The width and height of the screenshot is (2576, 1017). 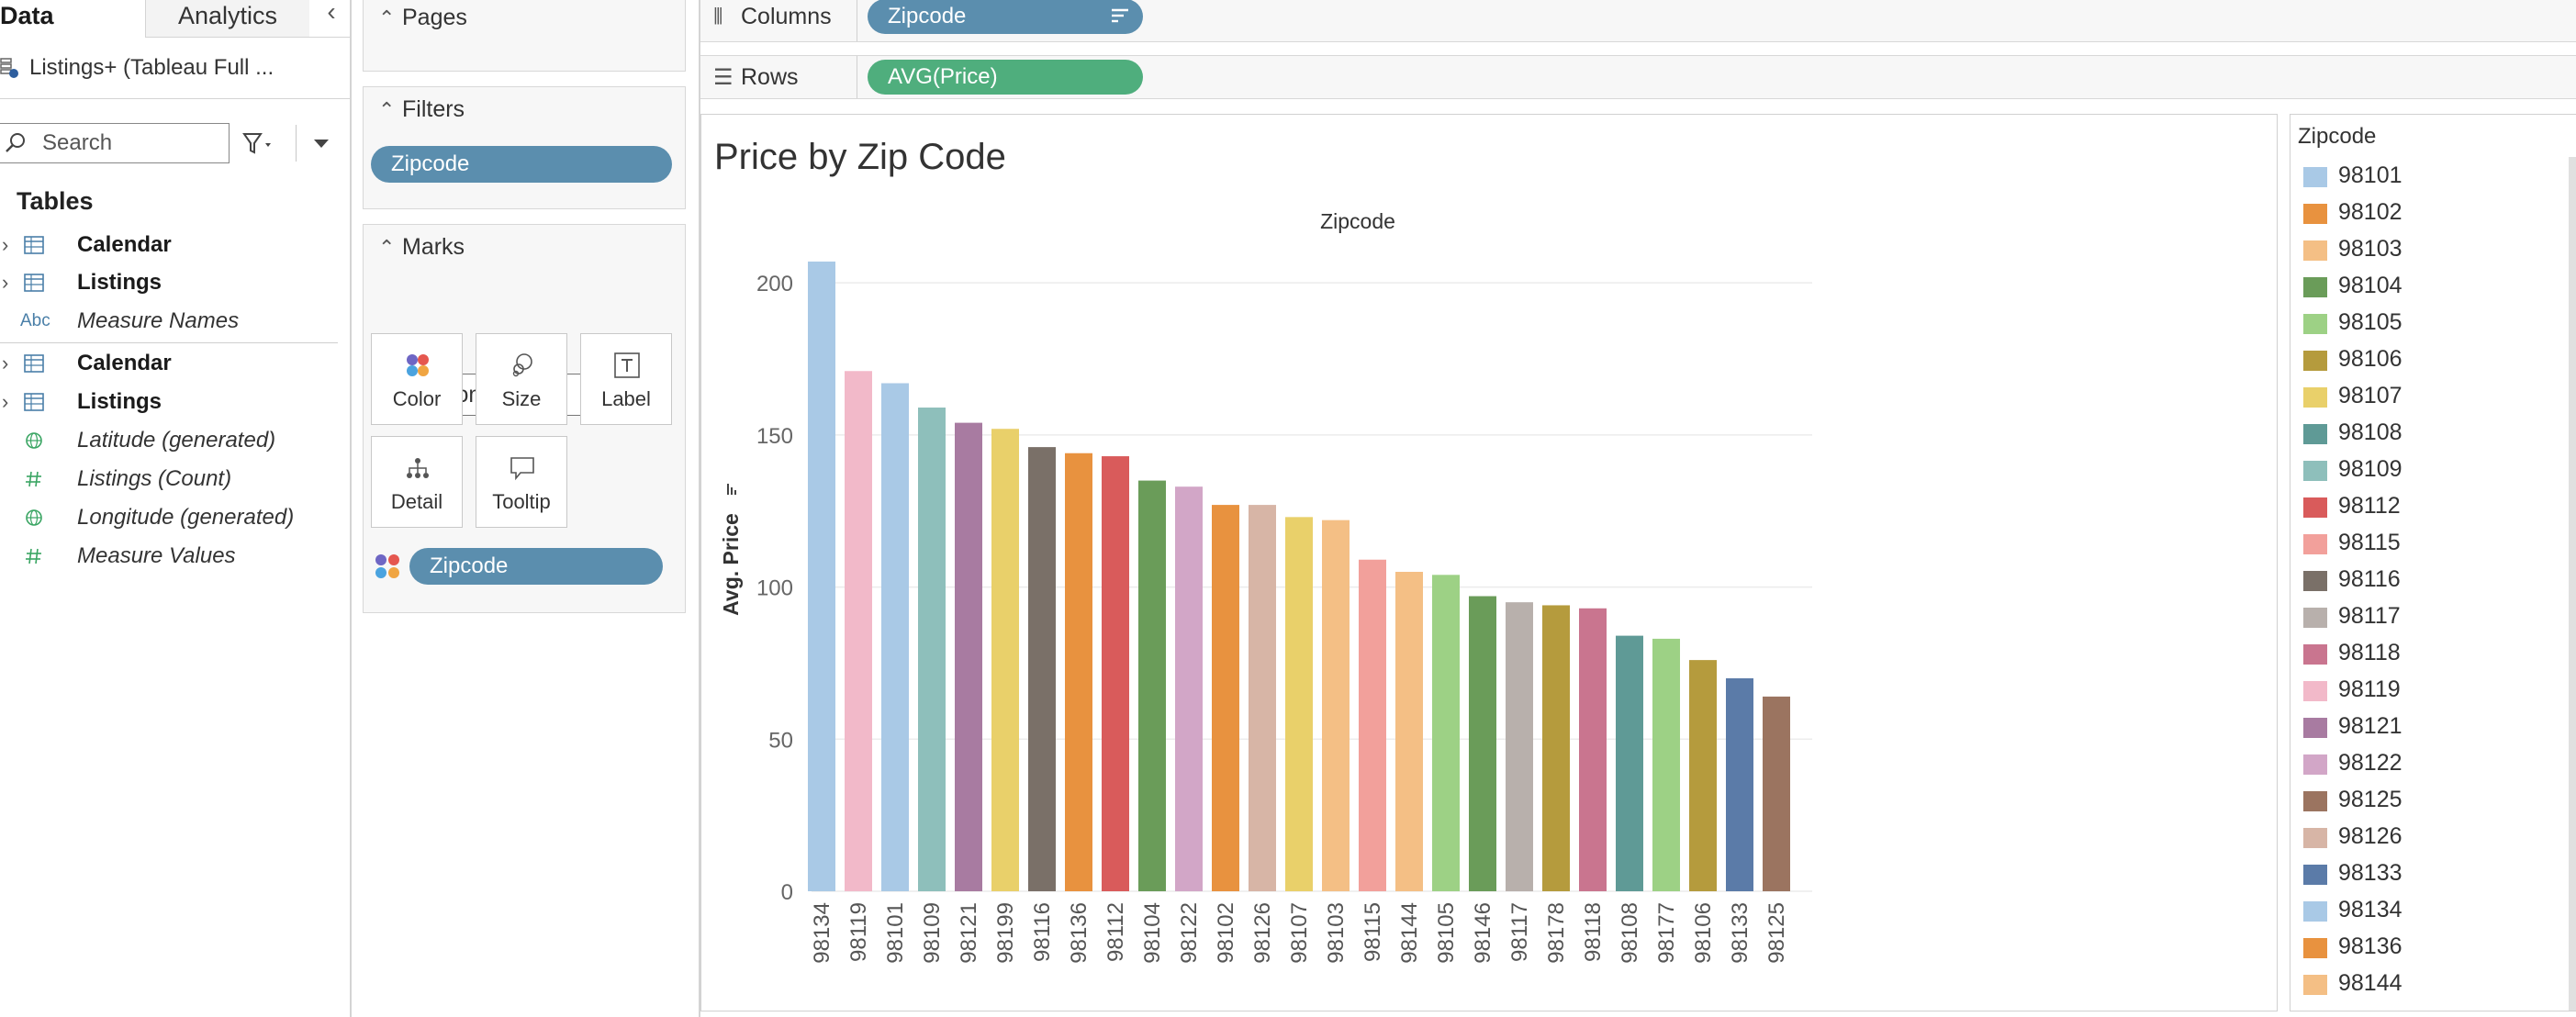 I want to click on legend-item: 98105, so click(x=2419, y=322).